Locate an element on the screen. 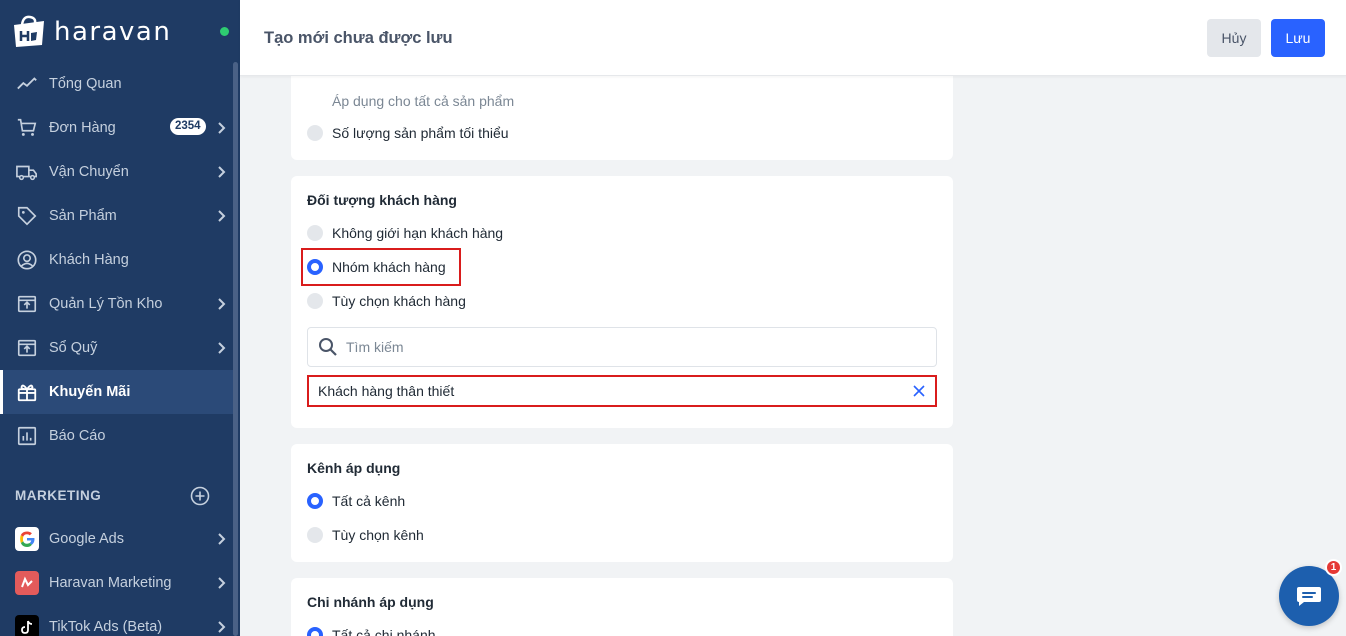  radio-custom-customers: Tùy chọn khách hàng is located at coordinates (386, 301).